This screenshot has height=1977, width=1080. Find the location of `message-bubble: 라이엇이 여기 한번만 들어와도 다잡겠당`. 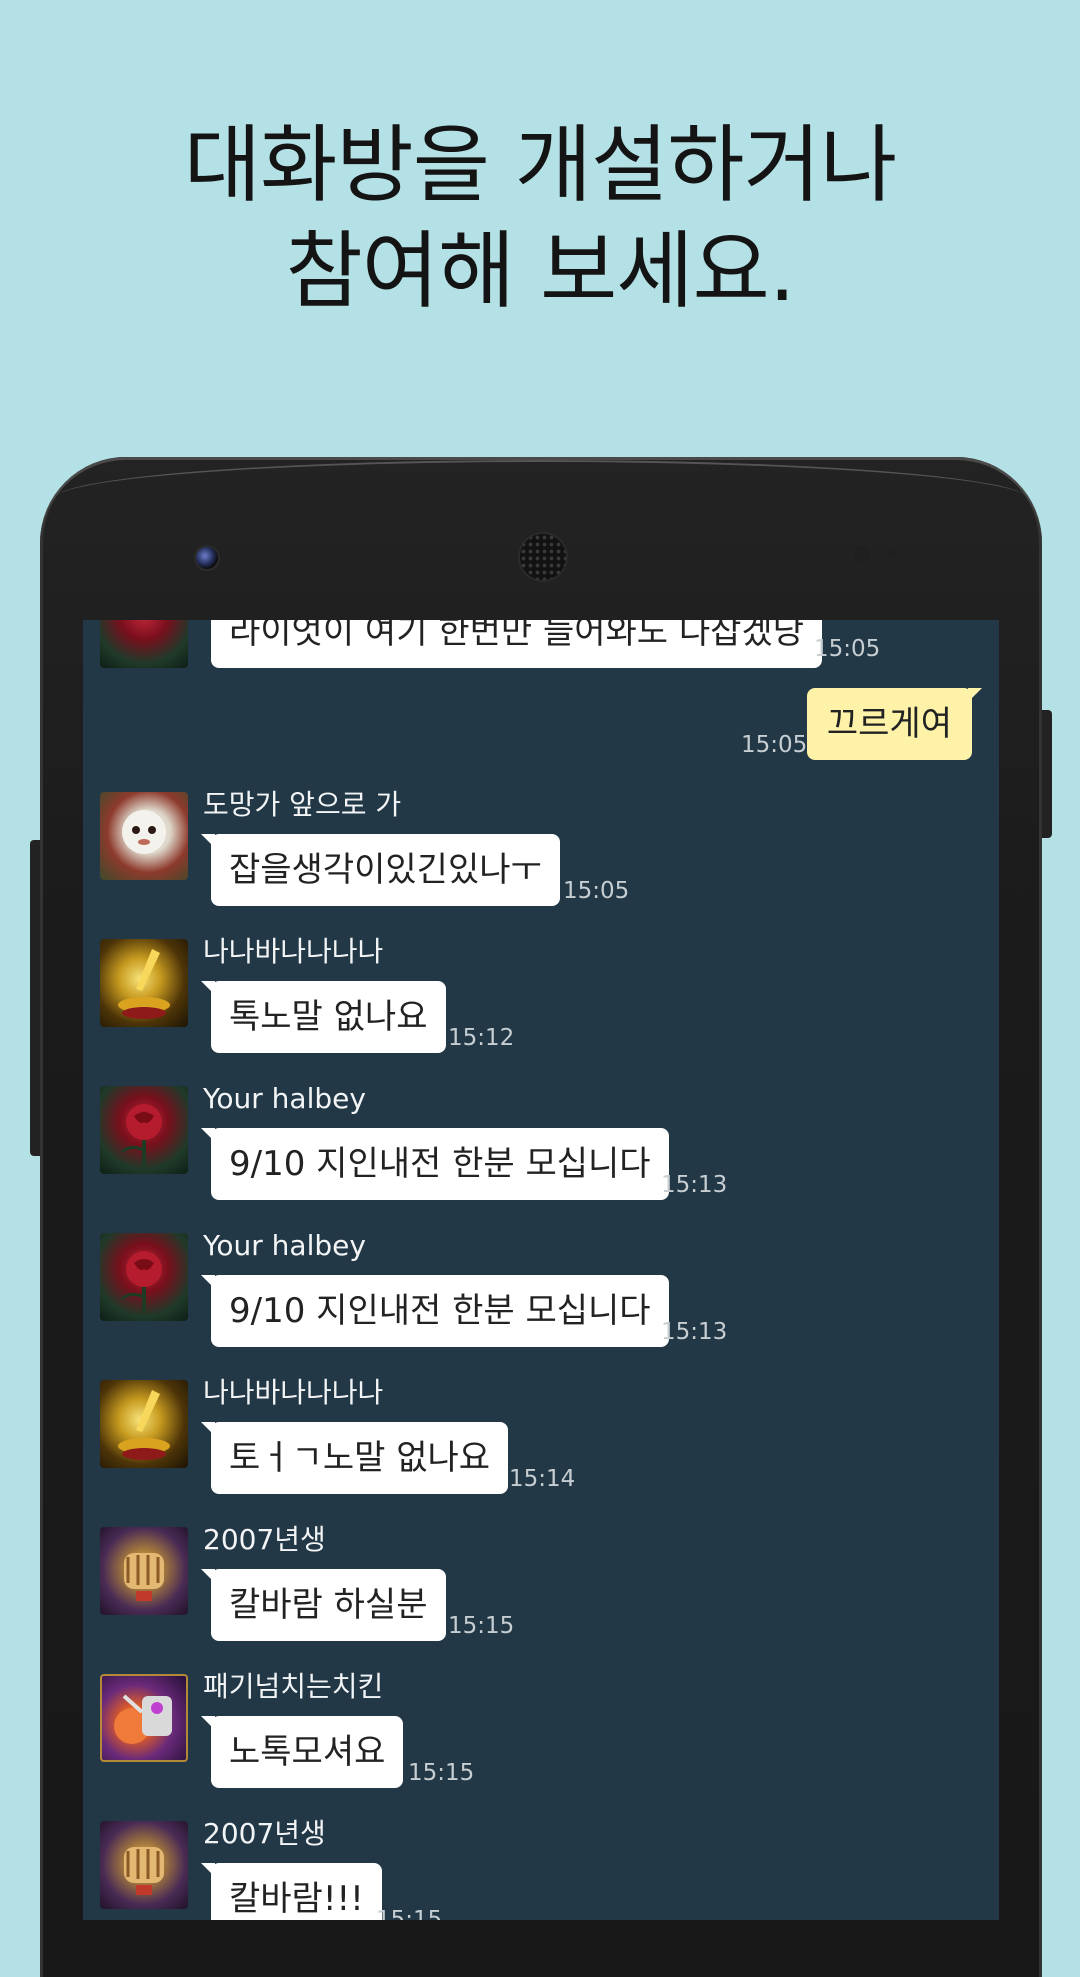

message-bubble: 라이엇이 여기 한번만 들어와도 다잡겠당 is located at coordinates (516, 644).